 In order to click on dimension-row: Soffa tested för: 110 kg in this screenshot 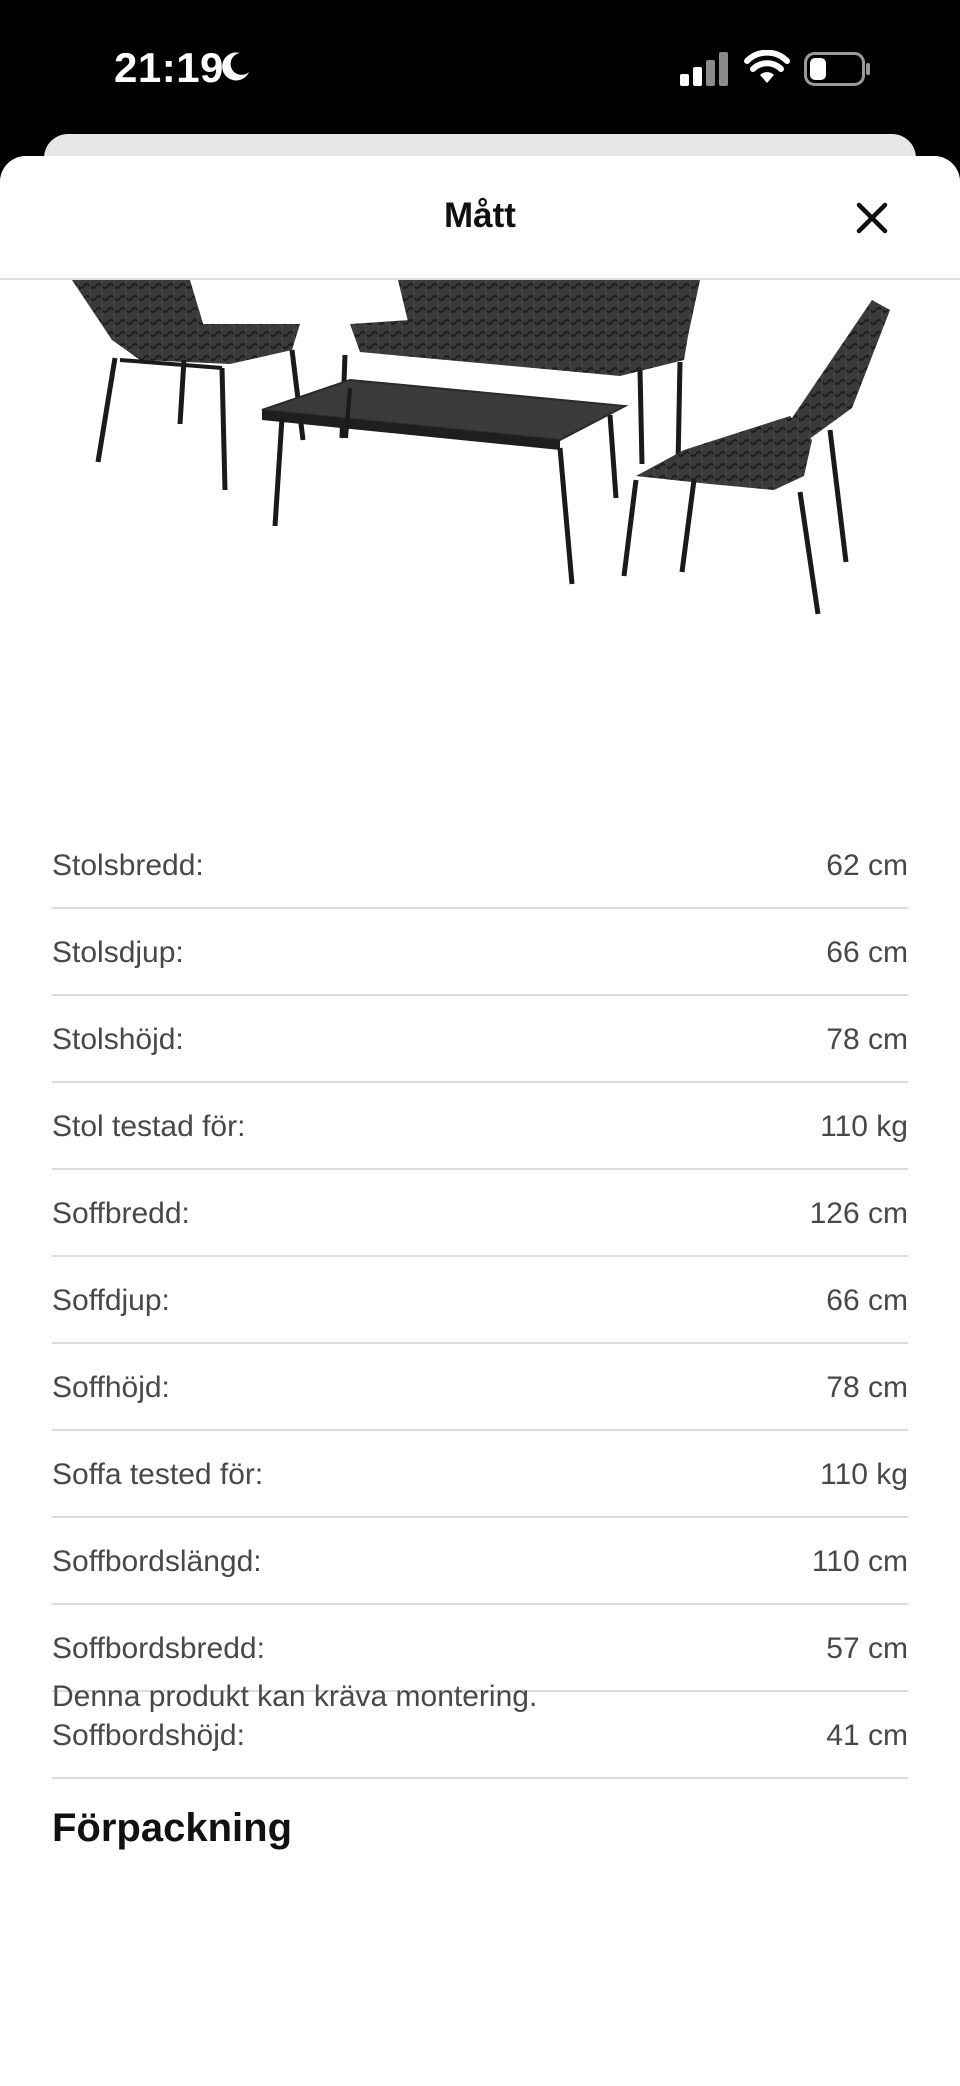, I will do `click(480, 1474)`.